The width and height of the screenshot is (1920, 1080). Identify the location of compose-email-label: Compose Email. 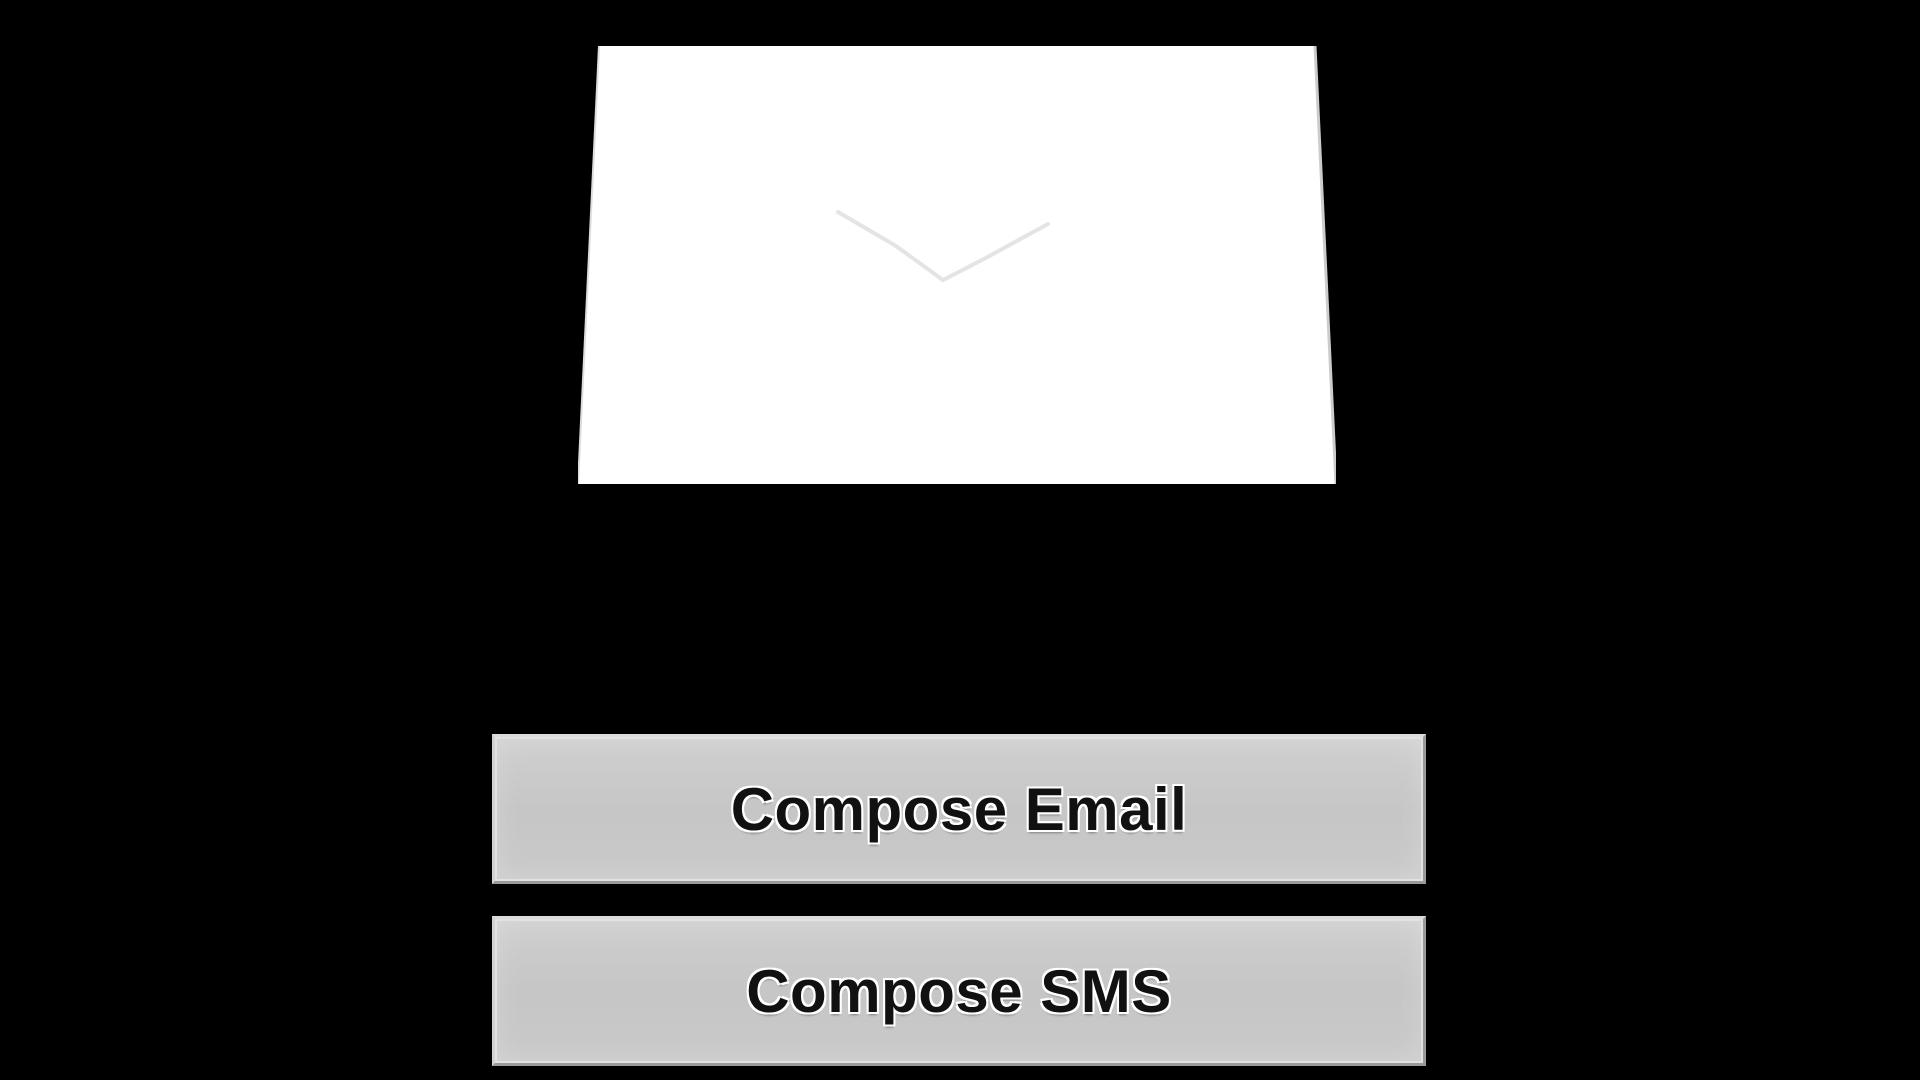
(959, 809).